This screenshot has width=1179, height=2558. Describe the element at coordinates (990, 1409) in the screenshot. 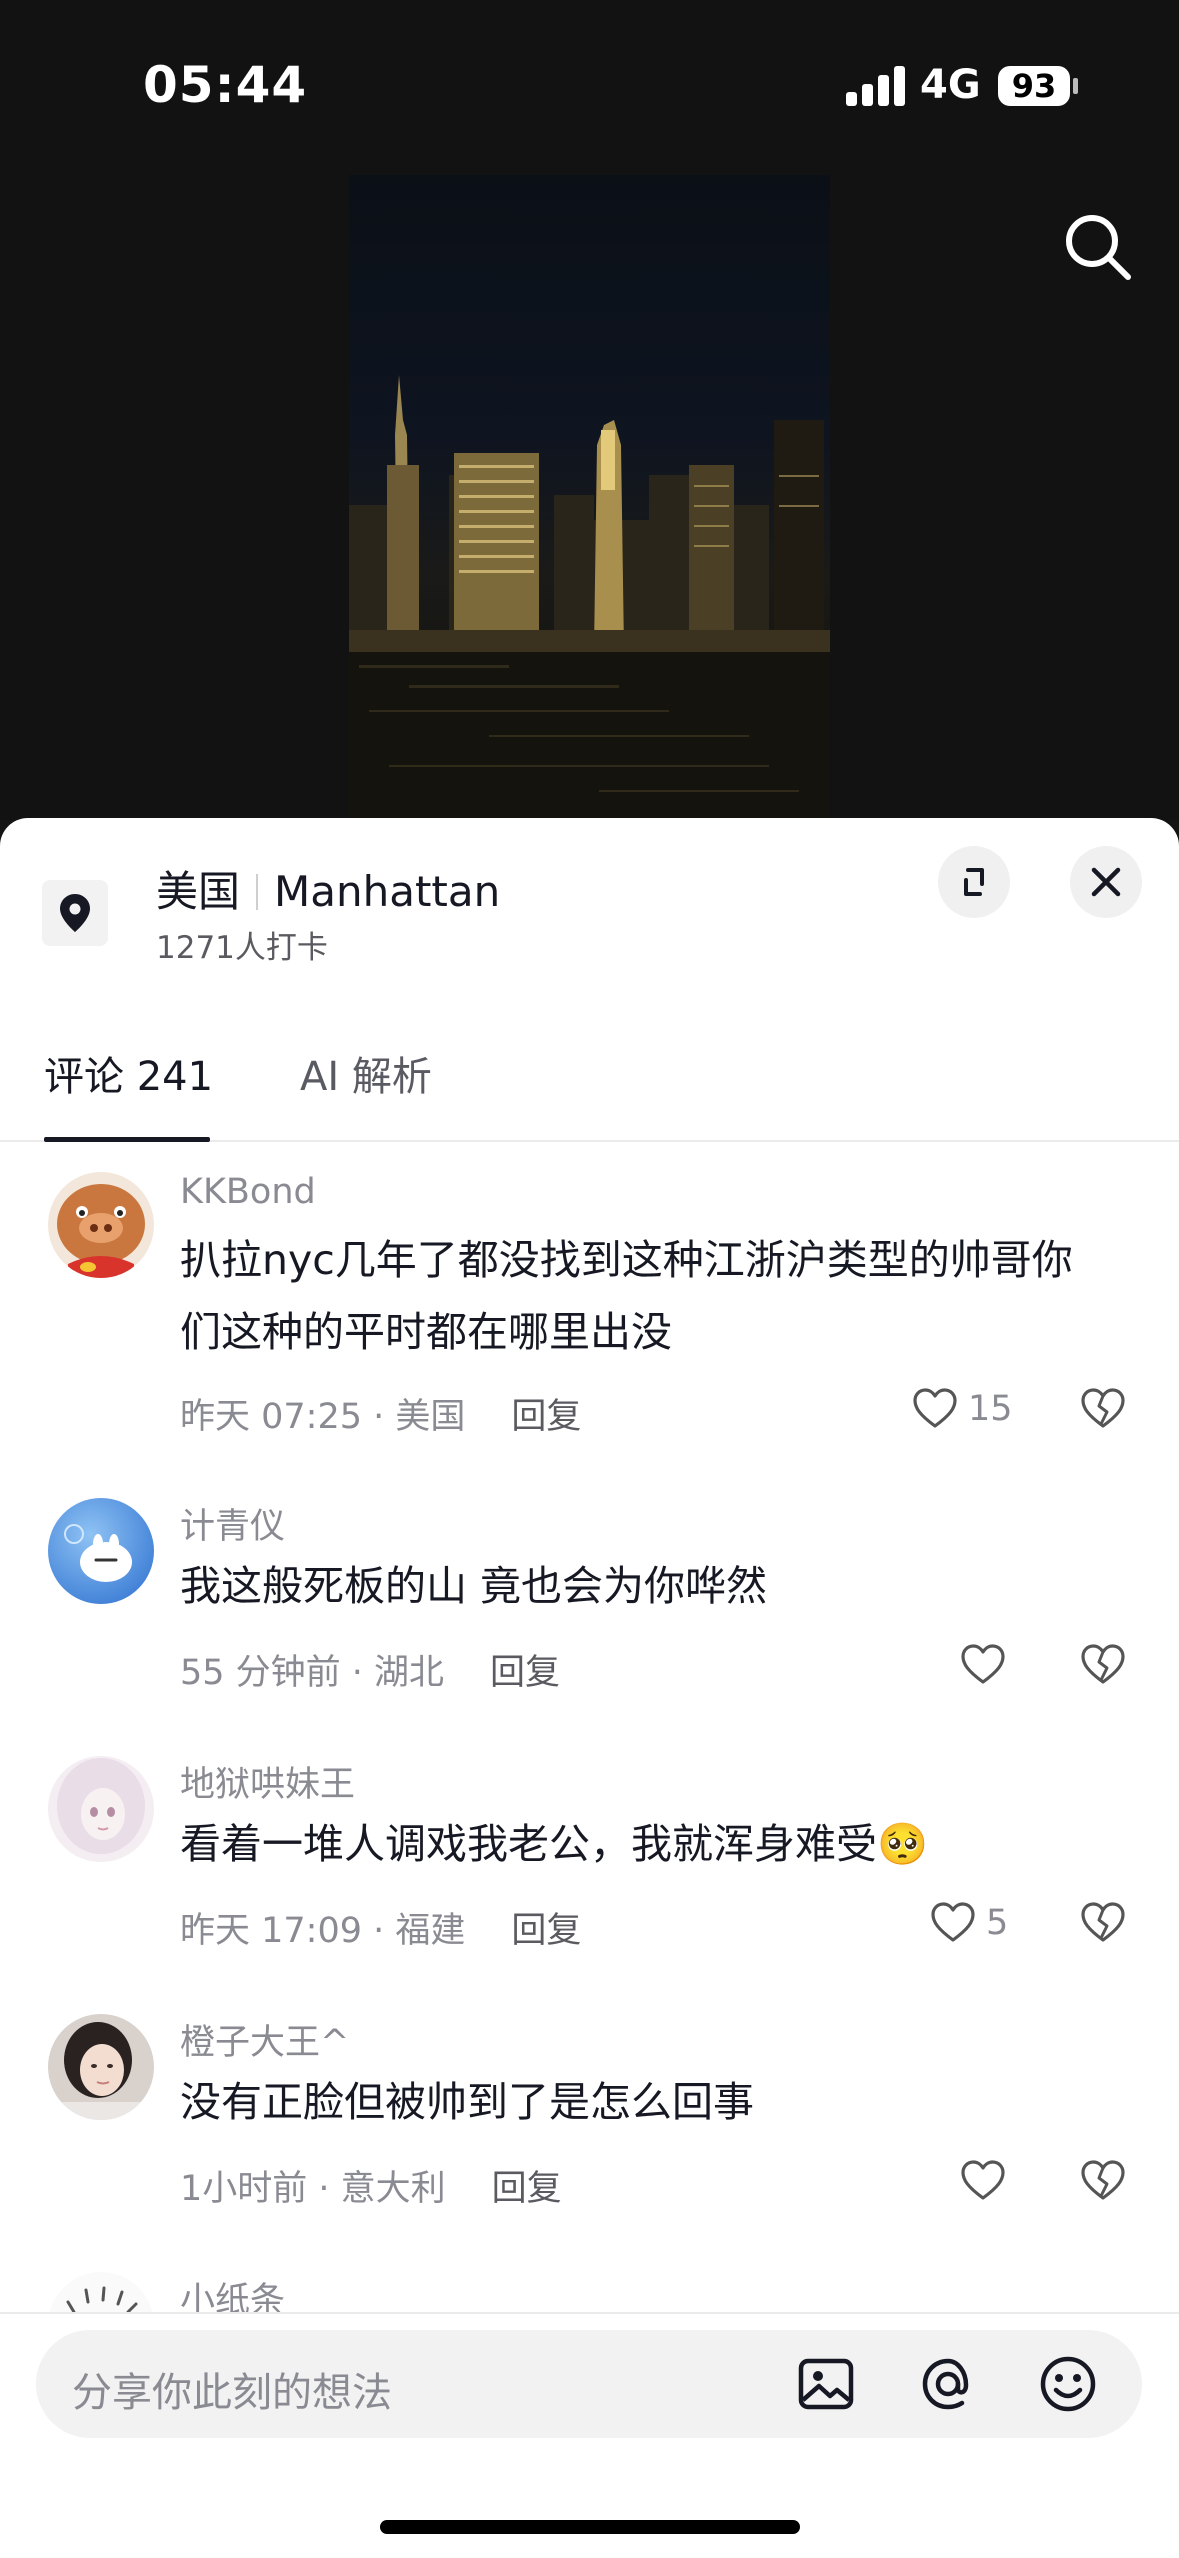

I see `like-count: 15` at that location.